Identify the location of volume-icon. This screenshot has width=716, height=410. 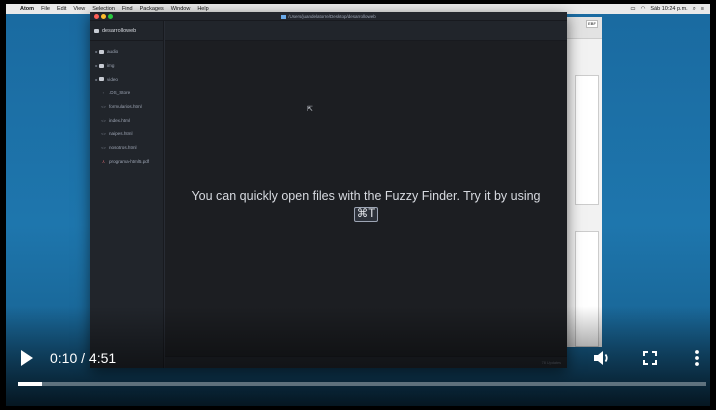
(601, 358).